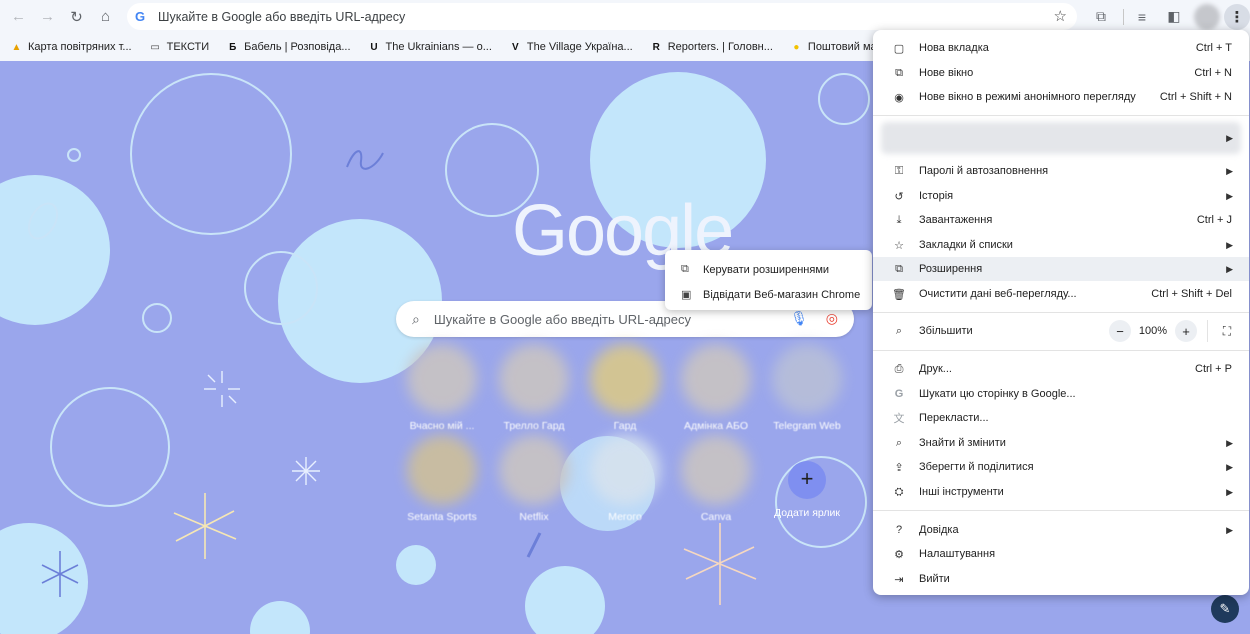  Describe the element at coordinates (1186, 331) in the screenshot. I see `zoom-in-button: +` at that location.